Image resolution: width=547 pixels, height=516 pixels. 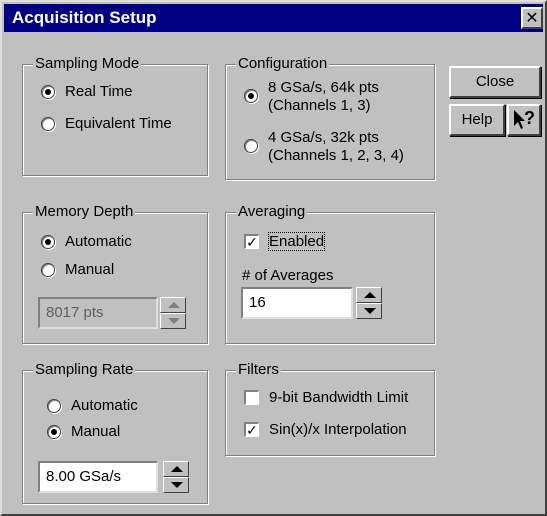 What do you see at coordinates (84, 370) in the screenshot?
I see `sampling-rate-legend: Sampling Rate` at bounding box center [84, 370].